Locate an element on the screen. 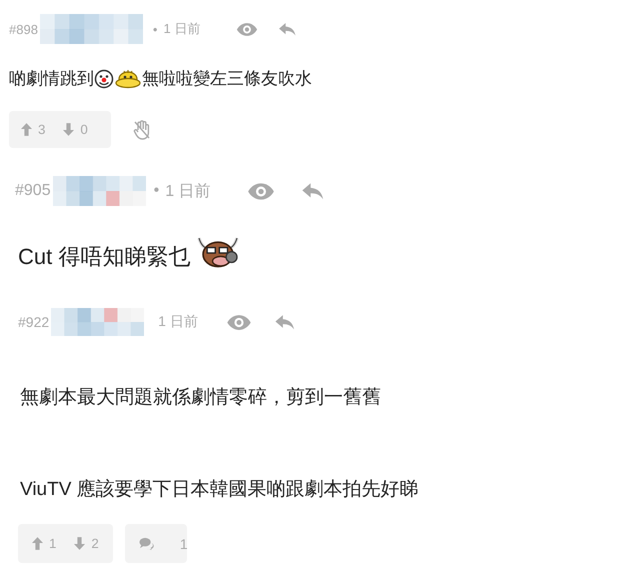 Image resolution: width=644 pixels, height=585 pixels. speech-bubbles-icon is located at coordinates (146, 543).